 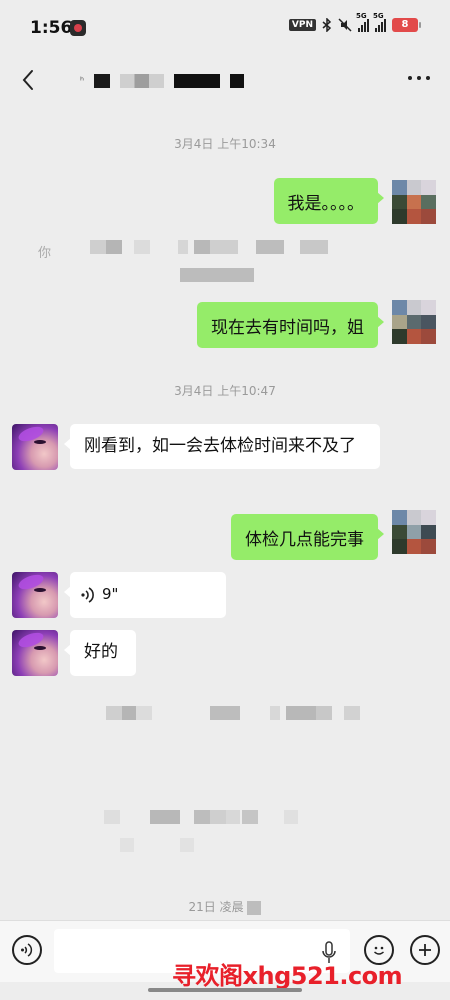 What do you see at coordinates (304, 539) in the screenshot?
I see `message-text: 体检几点能完事` at bounding box center [304, 539].